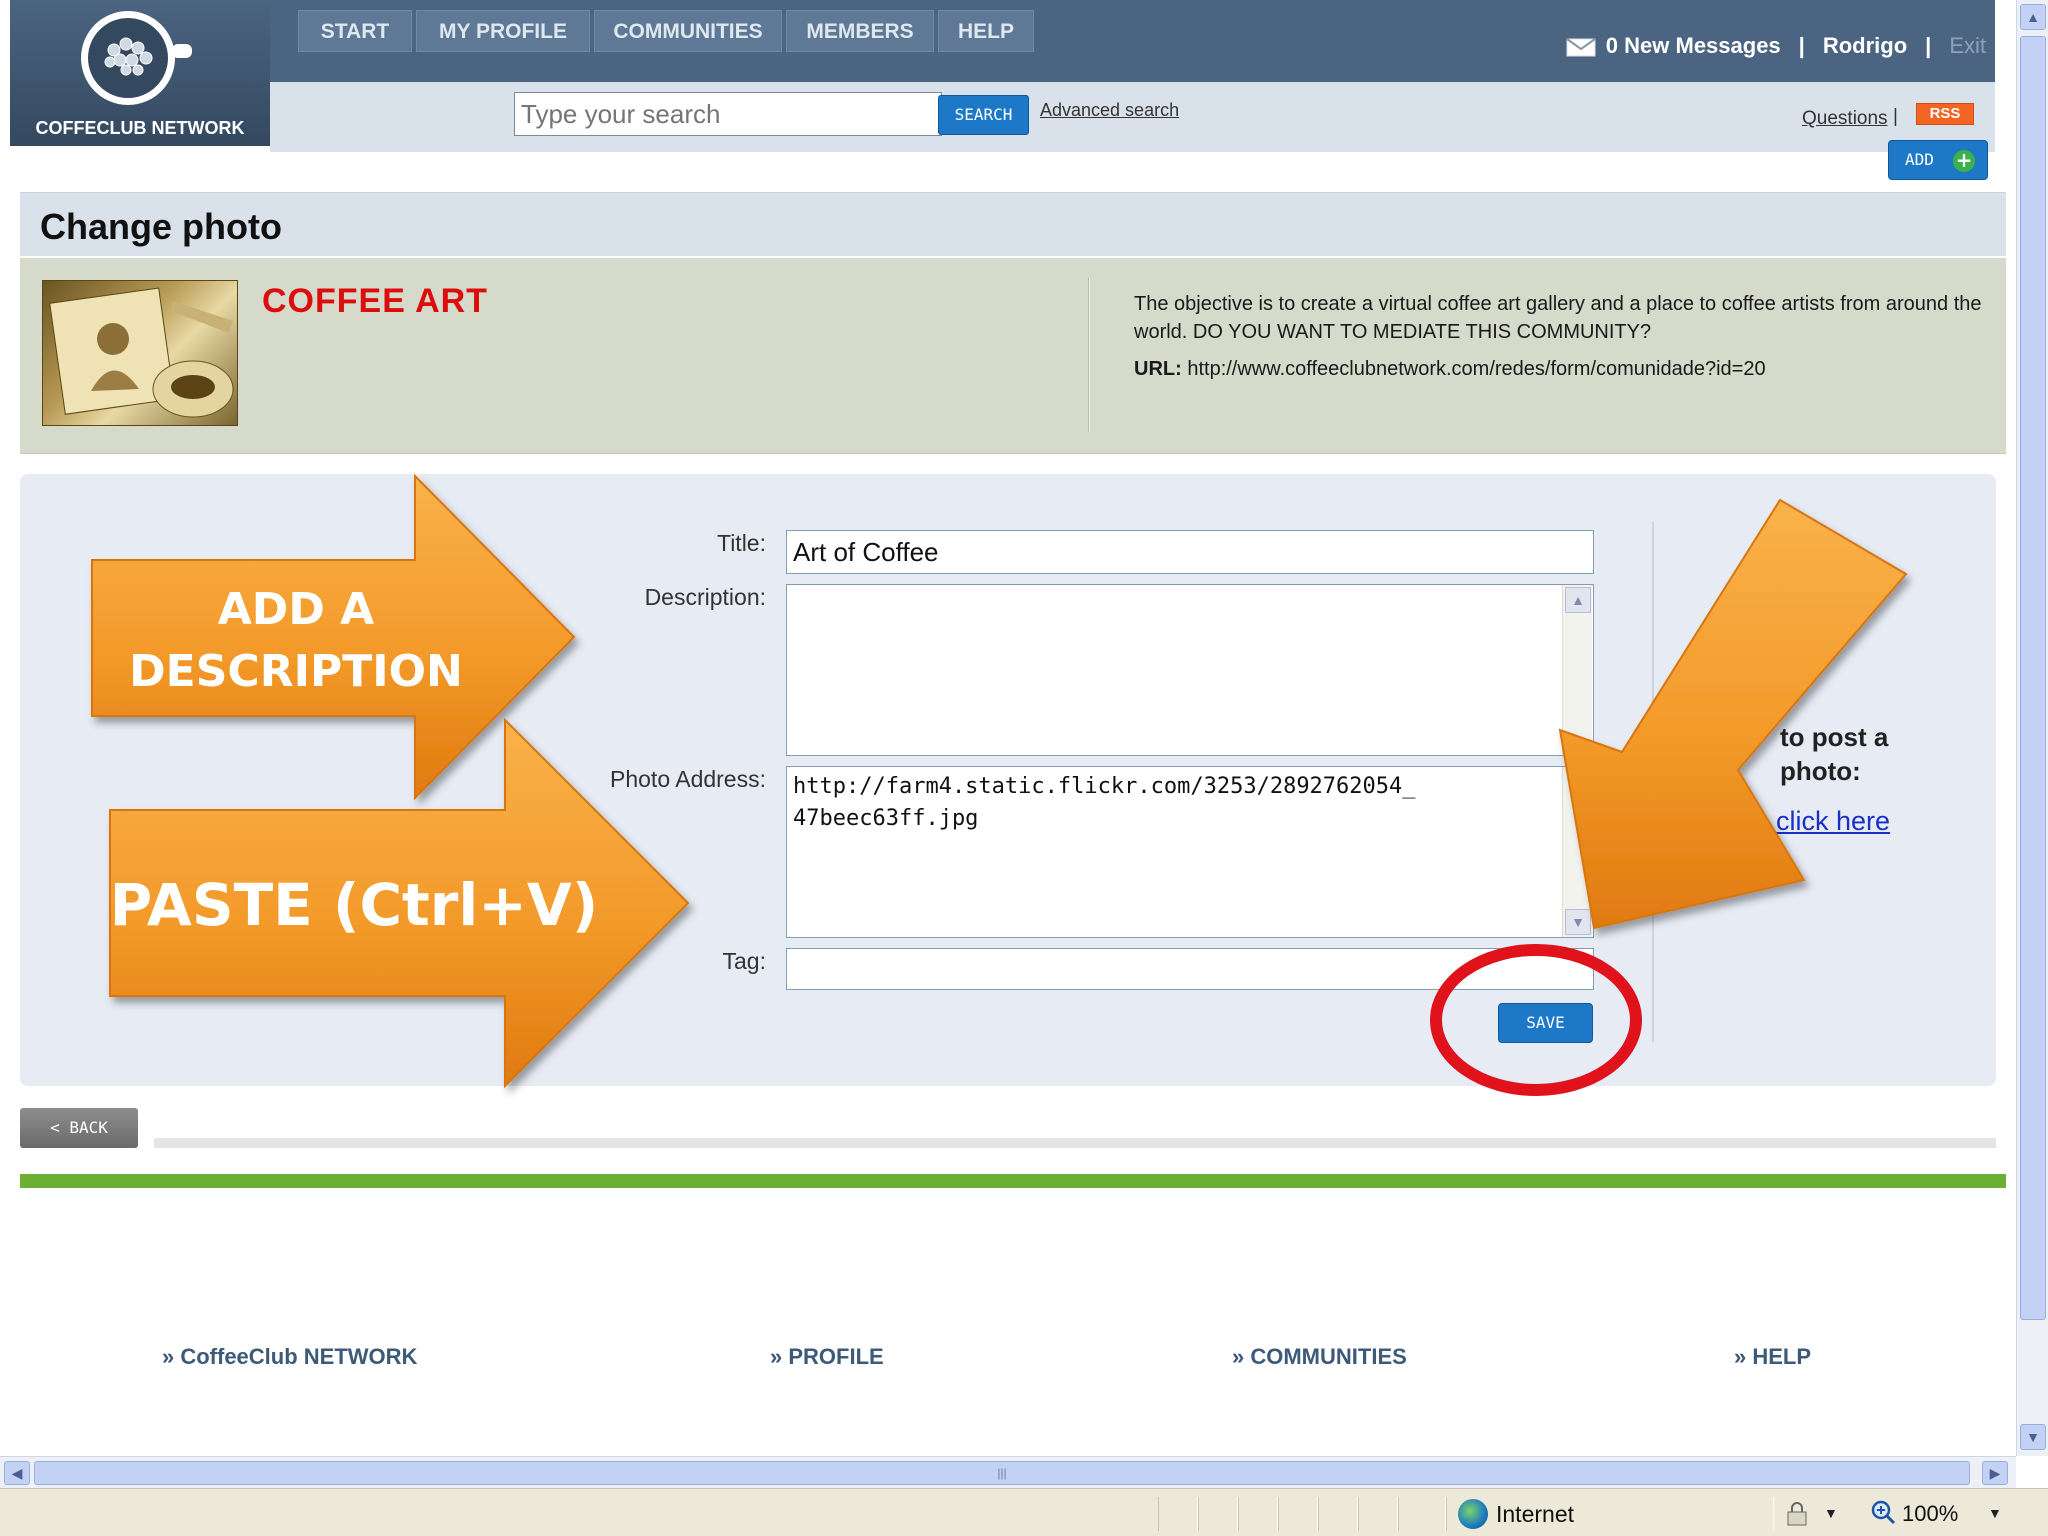 Image resolution: width=2048 pixels, height=1536 pixels. Describe the element at coordinates (1834, 754) in the screenshot. I see `post-photo-hint: to post a photo:` at that location.